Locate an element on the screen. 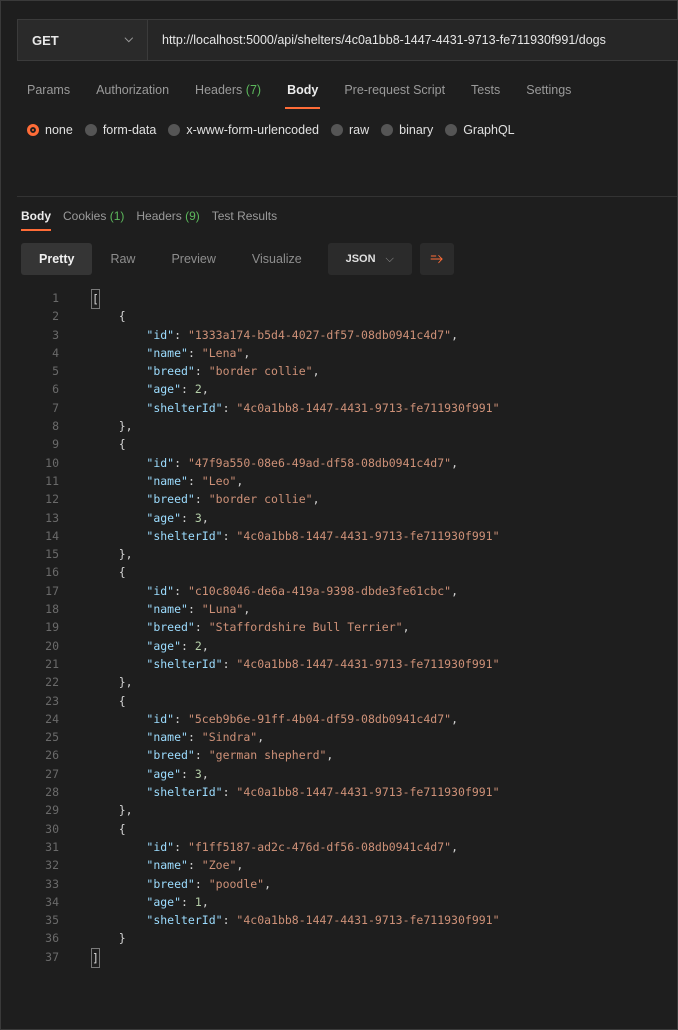  line-number: 24 is located at coordinates (52, 718).